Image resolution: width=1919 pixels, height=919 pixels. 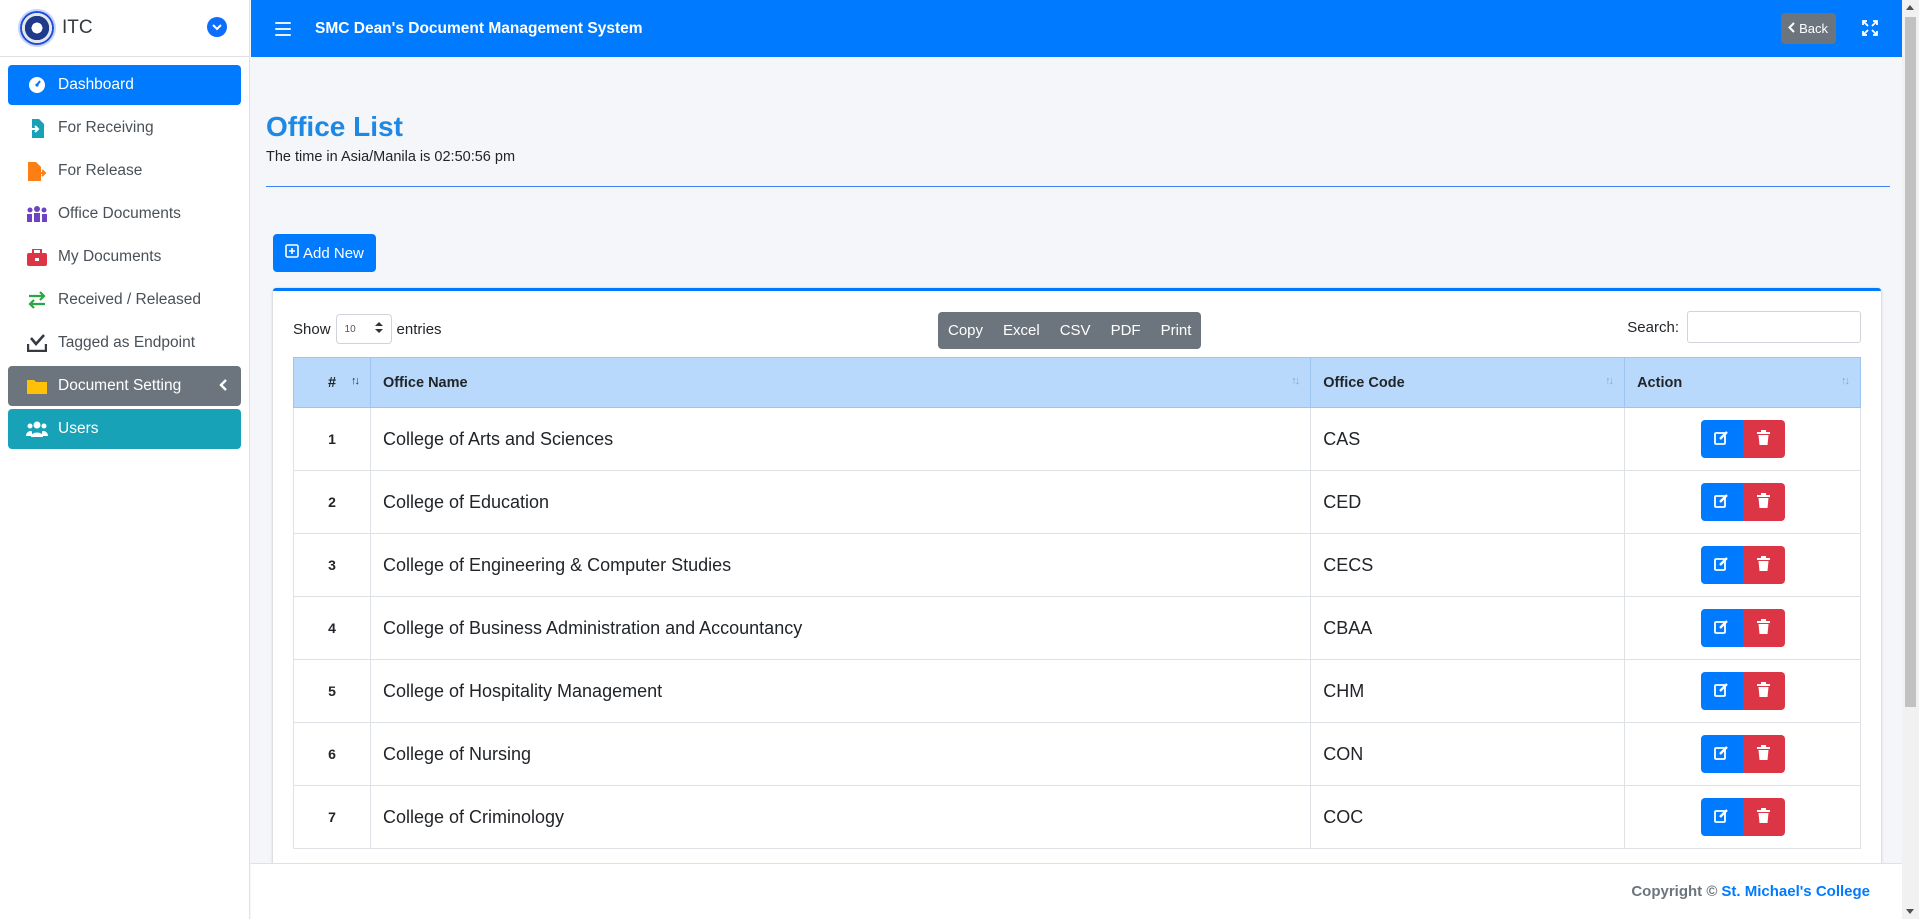 What do you see at coordinates (332, 817) in the screenshot?
I see `row-number: 7` at bounding box center [332, 817].